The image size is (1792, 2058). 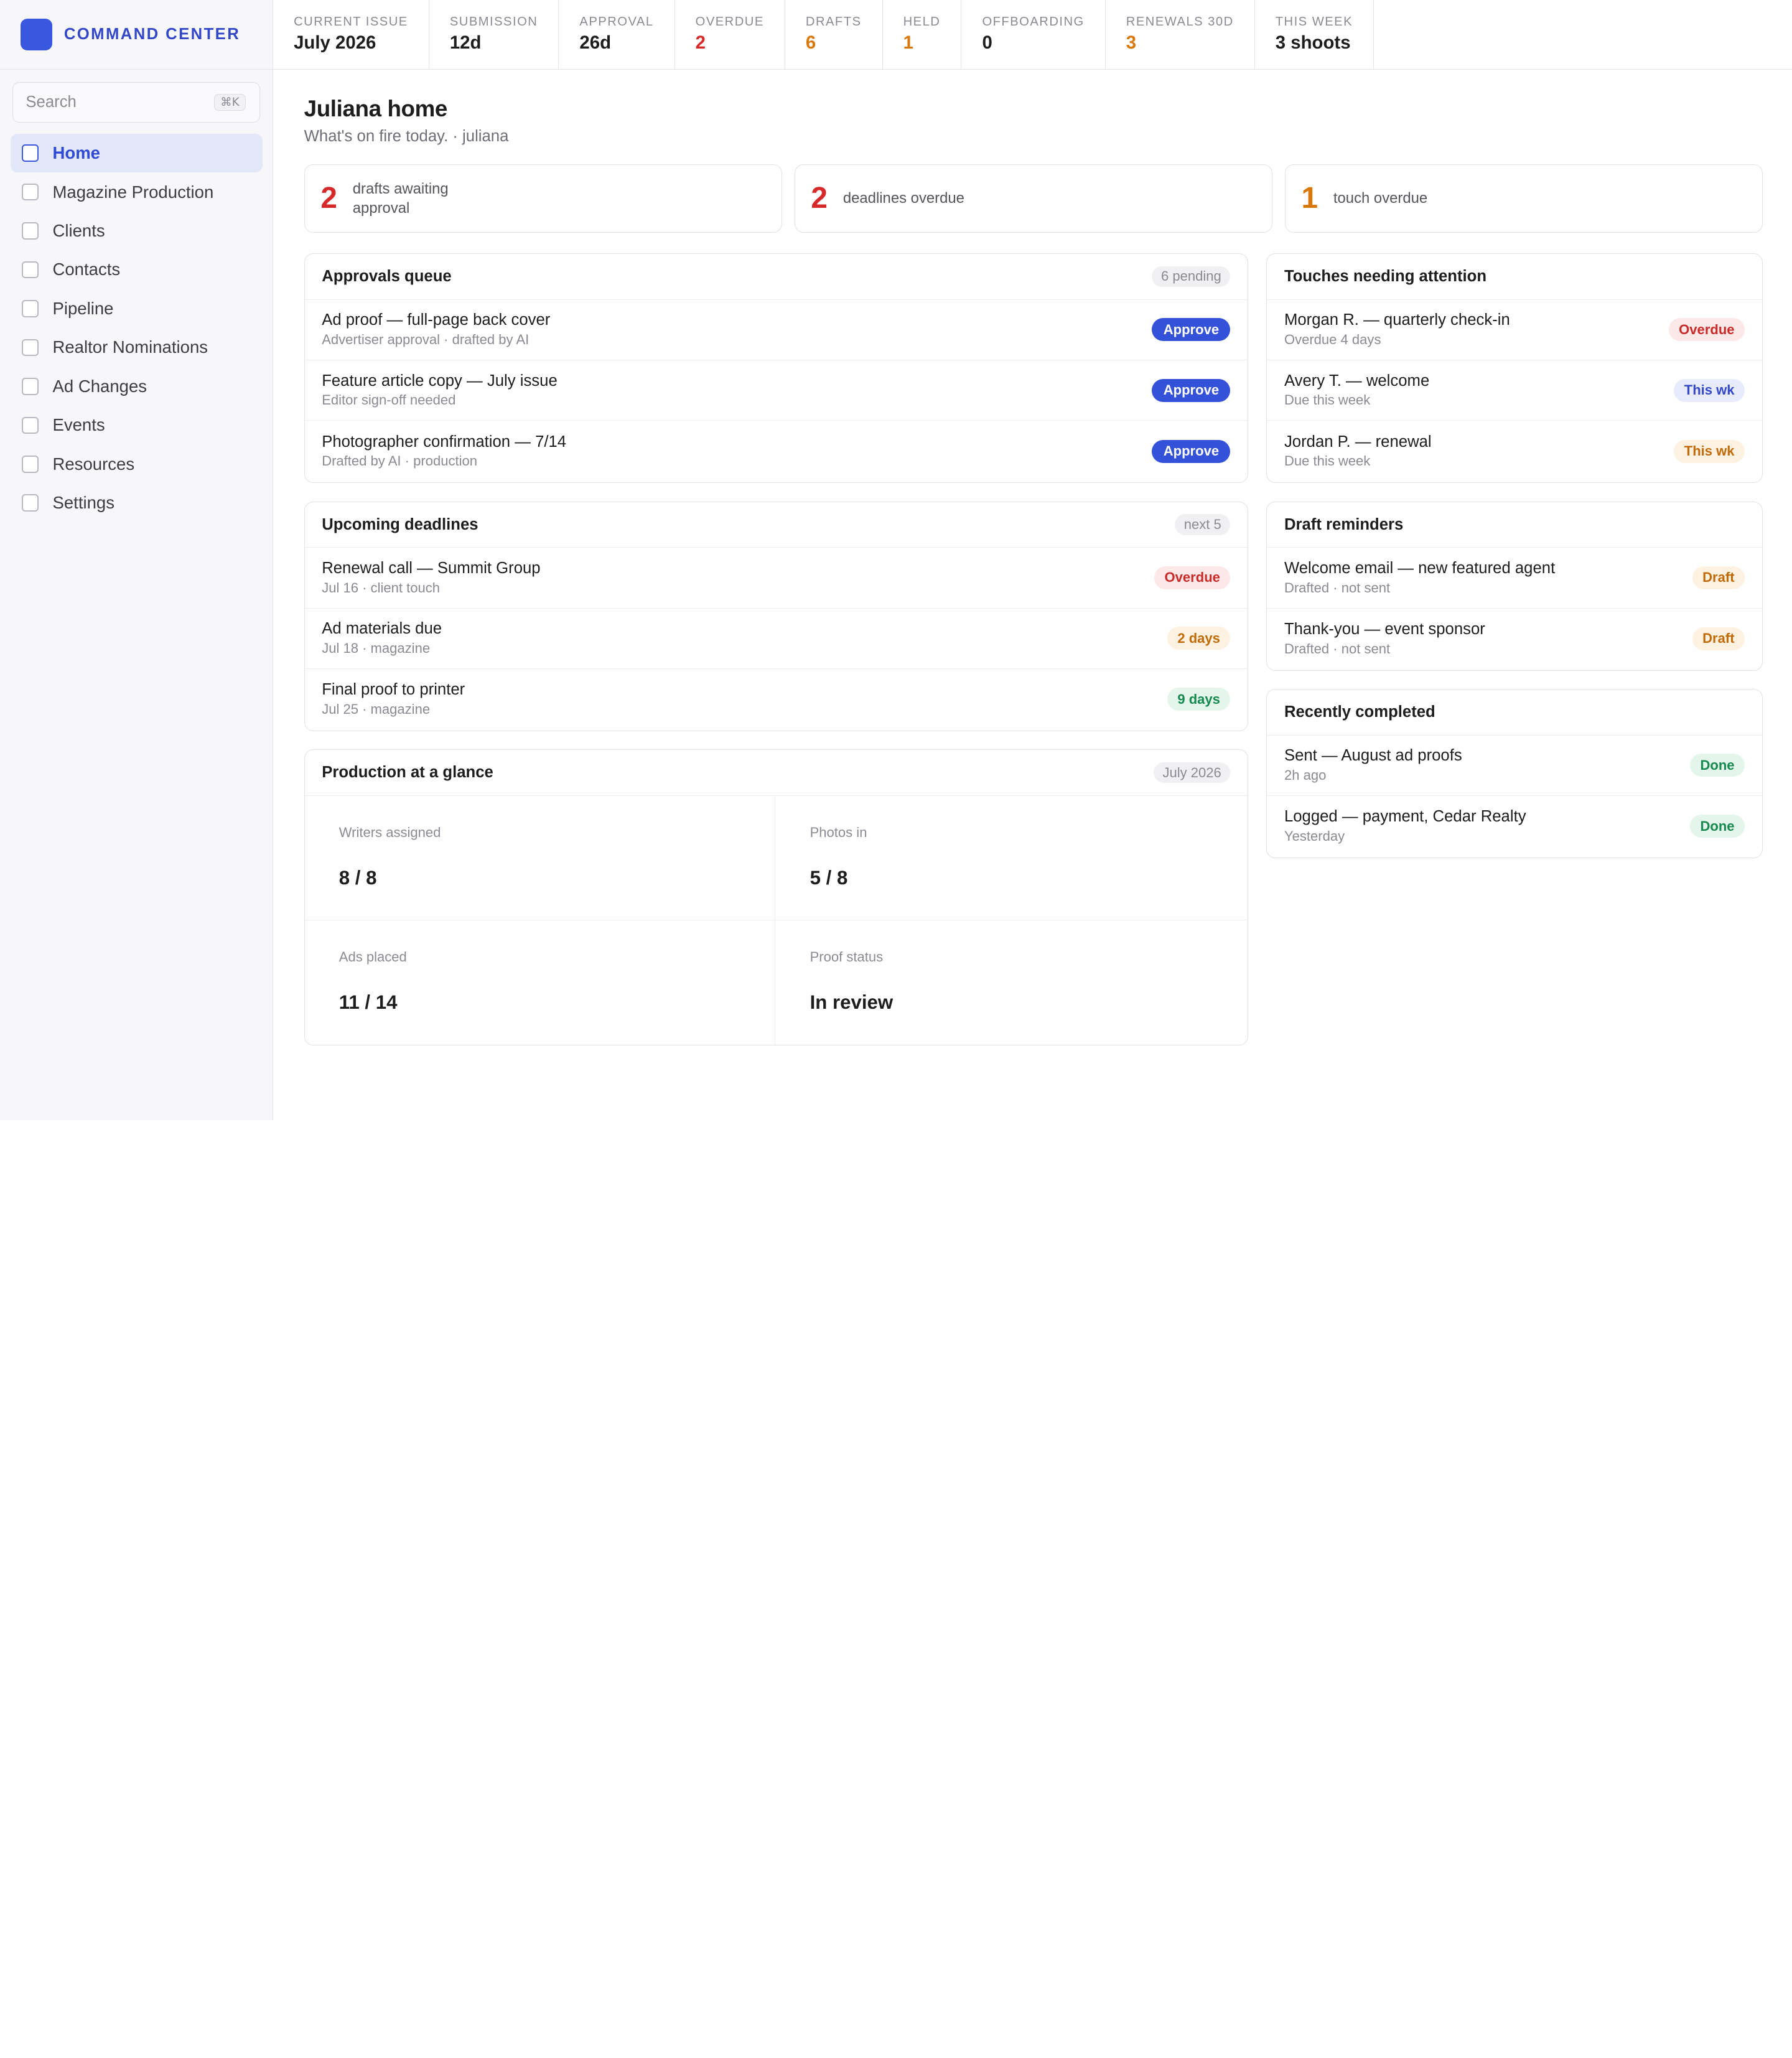 I want to click on brand-name: COMMAND CENTER, so click(x=152, y=35).